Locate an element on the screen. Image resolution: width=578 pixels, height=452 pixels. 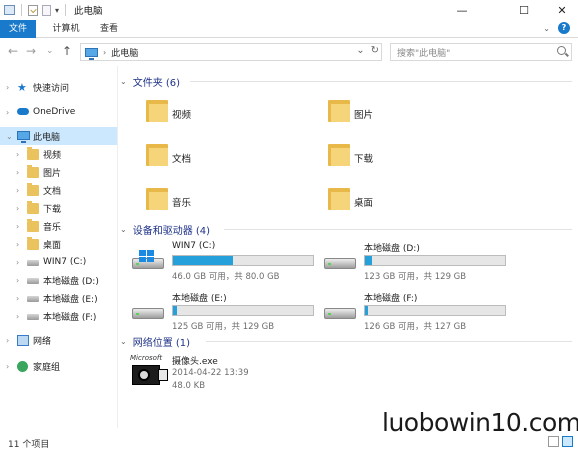
properties-icon is located at coordinates (33, 10).